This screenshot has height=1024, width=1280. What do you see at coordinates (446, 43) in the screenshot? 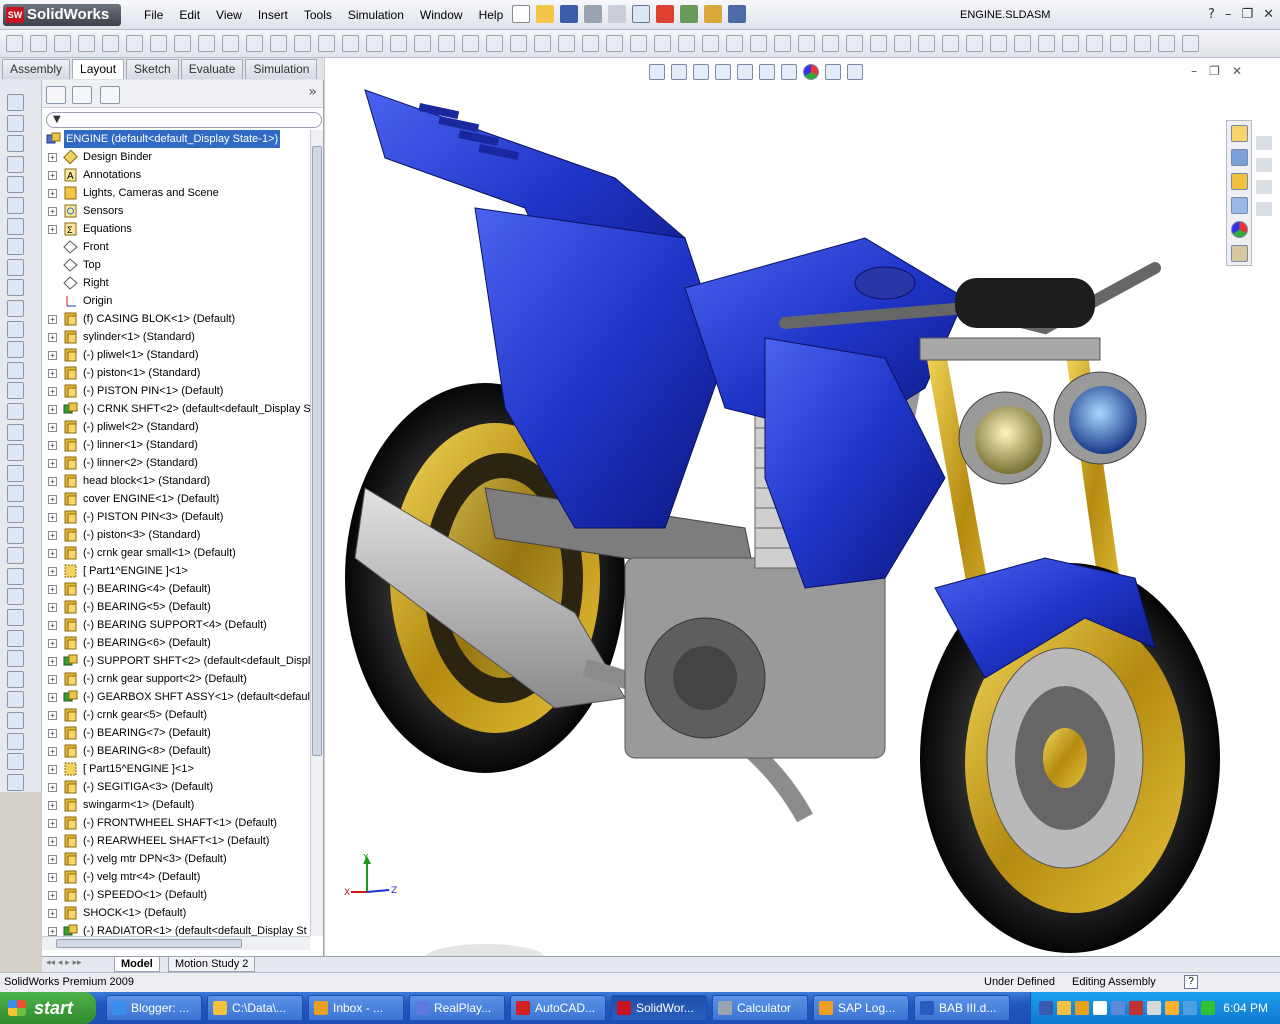
I see `pattern-icon` at bounding box center [446, 43].